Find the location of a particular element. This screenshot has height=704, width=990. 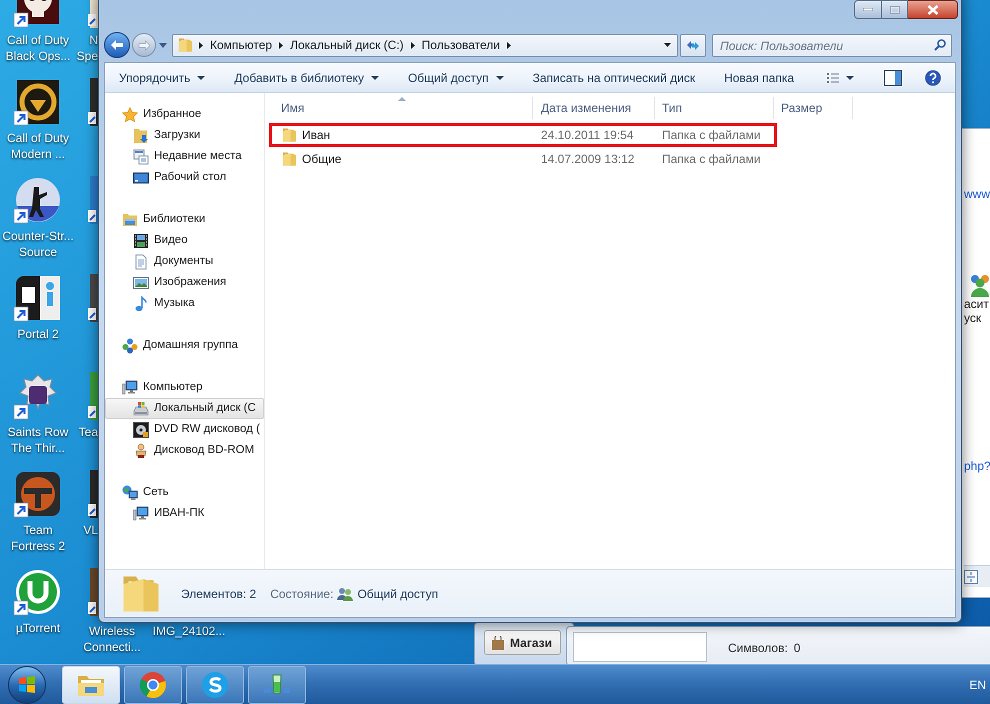

desktop-screen-icon is located at coordinates (141, 178).